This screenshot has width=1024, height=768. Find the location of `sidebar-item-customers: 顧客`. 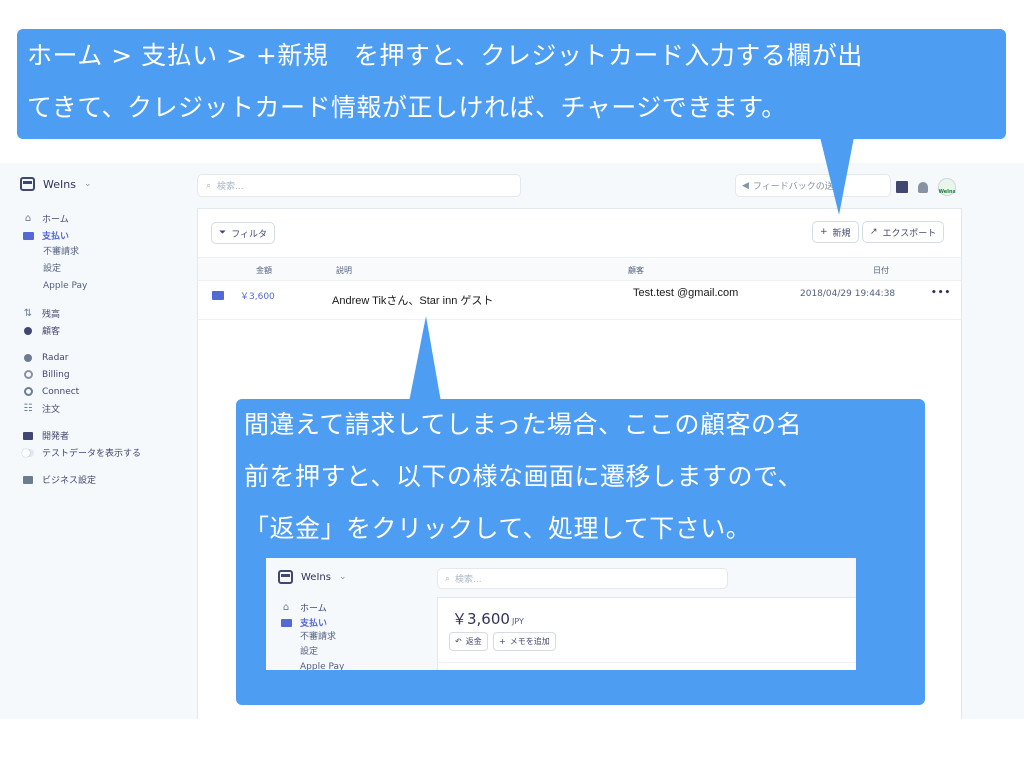

sidebar-item-customers: 顧客 is located at coordinates (81, 330).